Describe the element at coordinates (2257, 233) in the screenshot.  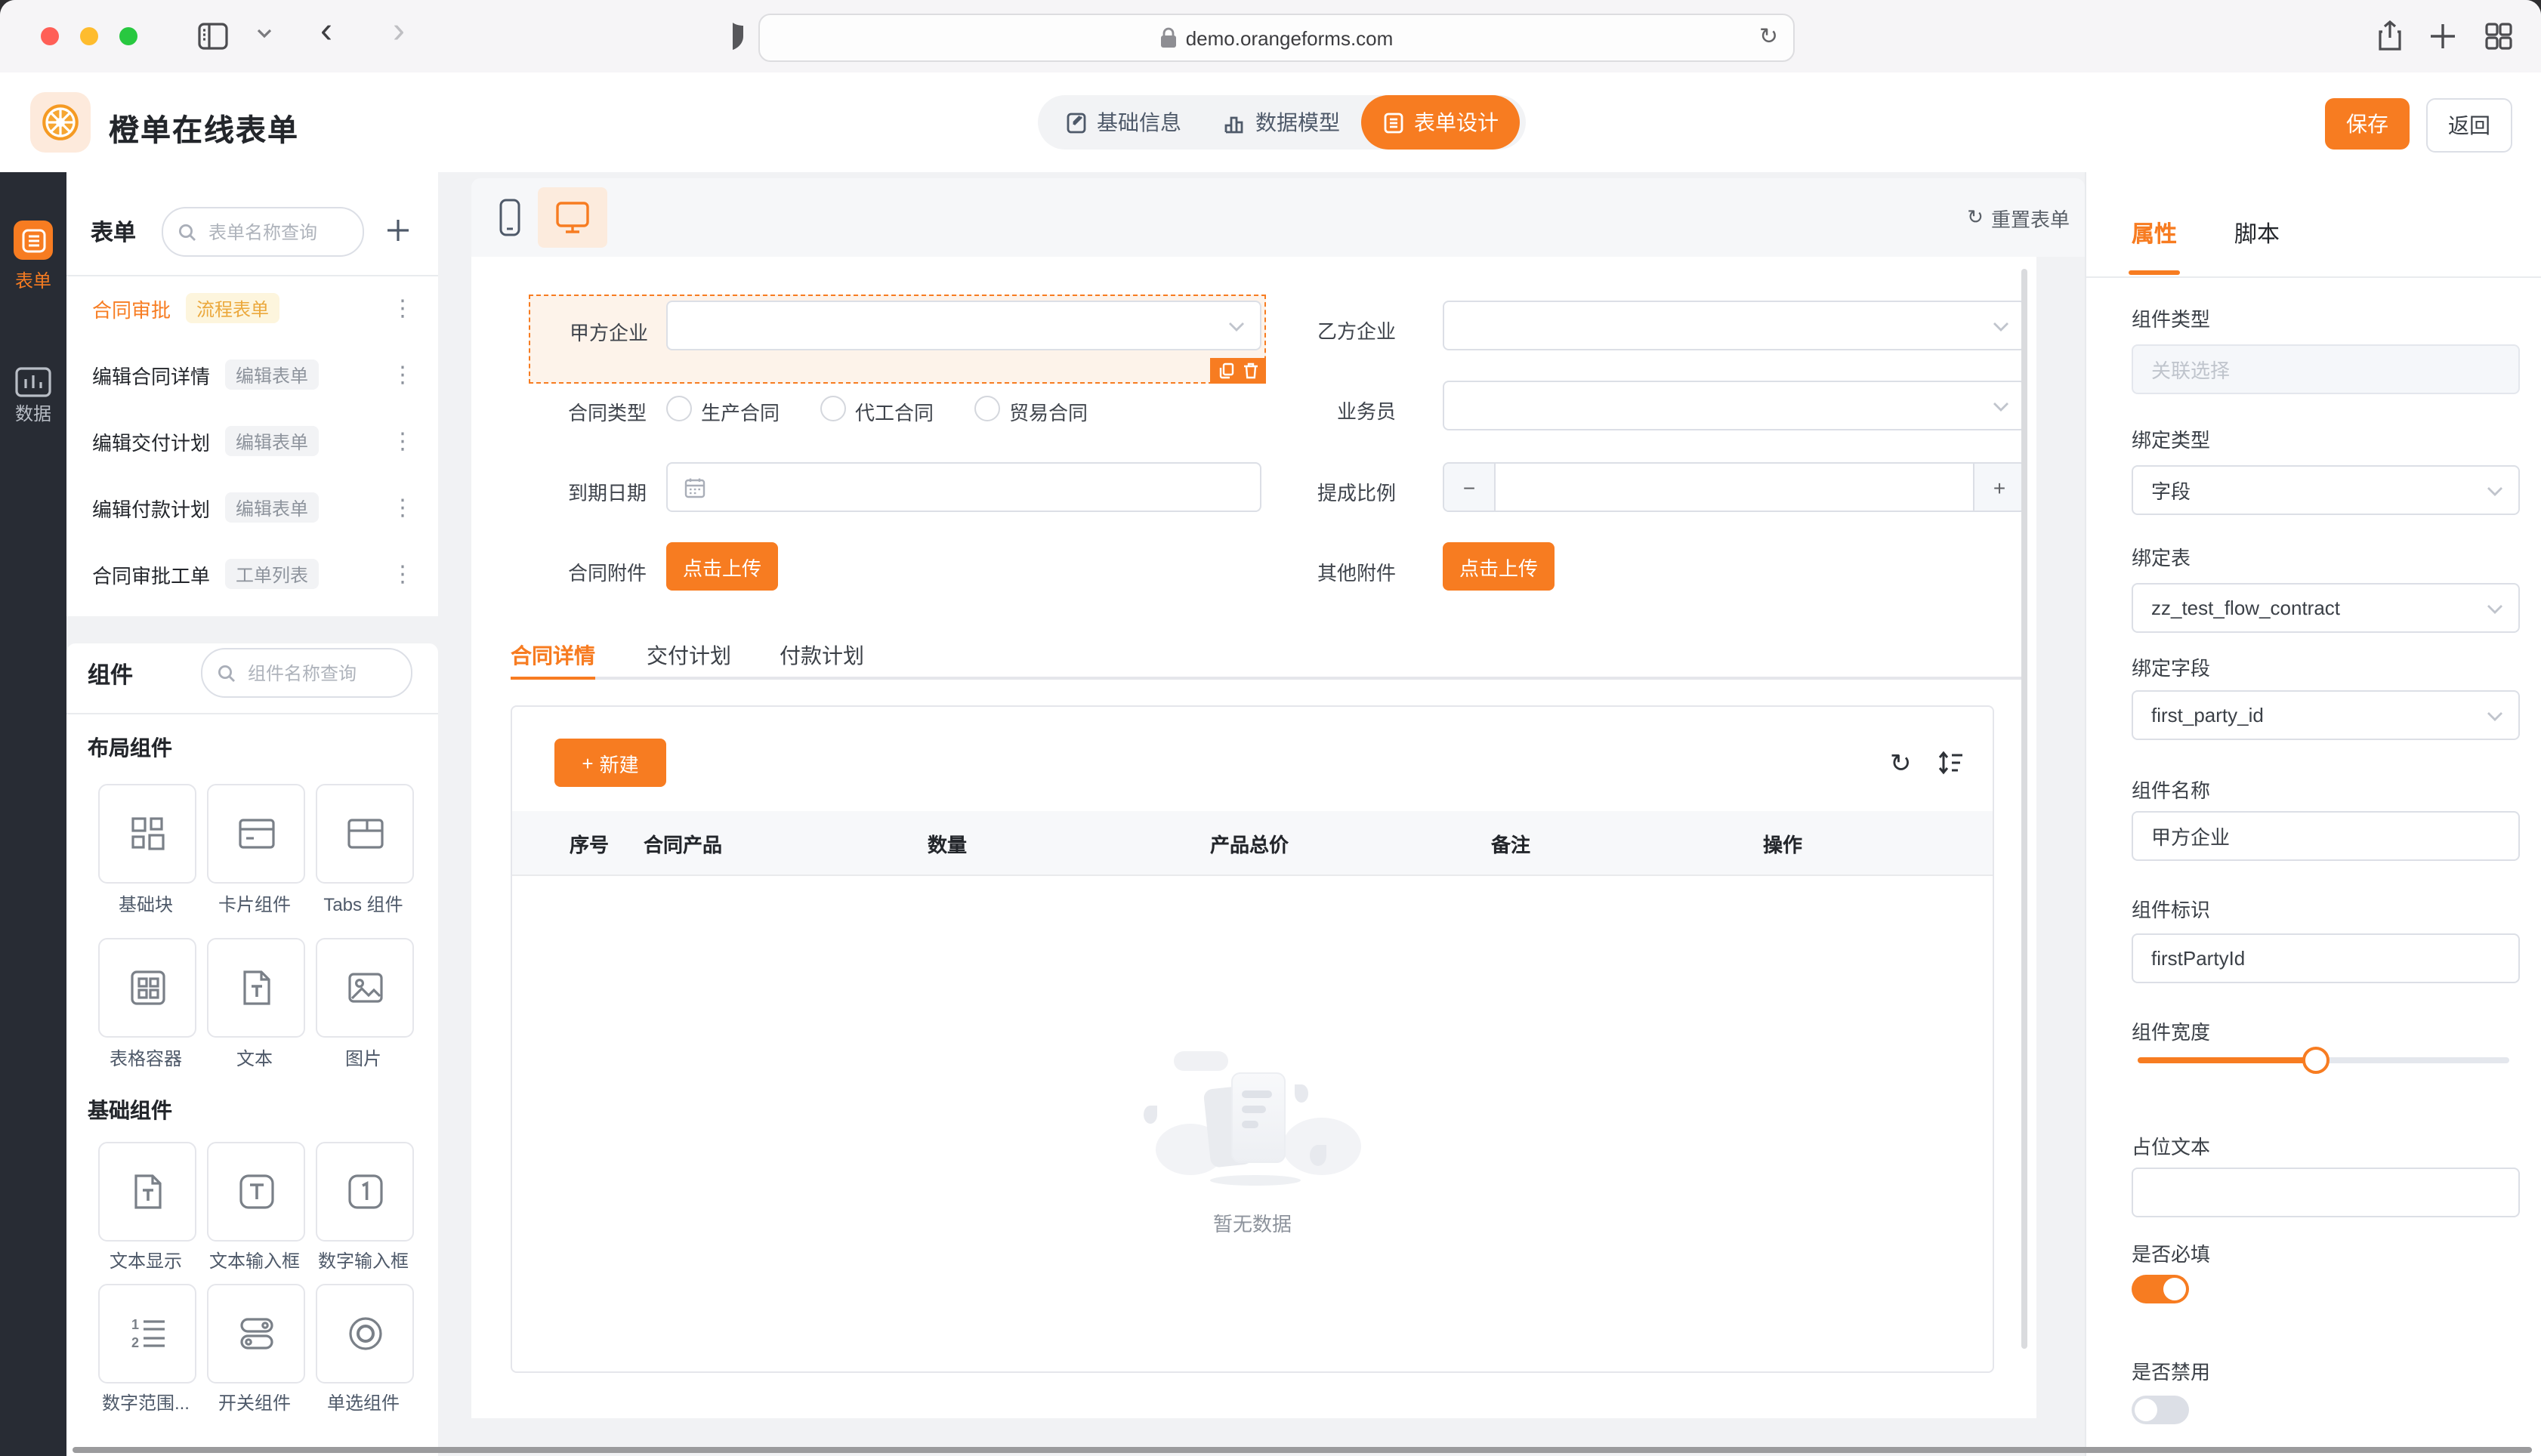
I see `inspector-tab-script: 脚本` at that location.